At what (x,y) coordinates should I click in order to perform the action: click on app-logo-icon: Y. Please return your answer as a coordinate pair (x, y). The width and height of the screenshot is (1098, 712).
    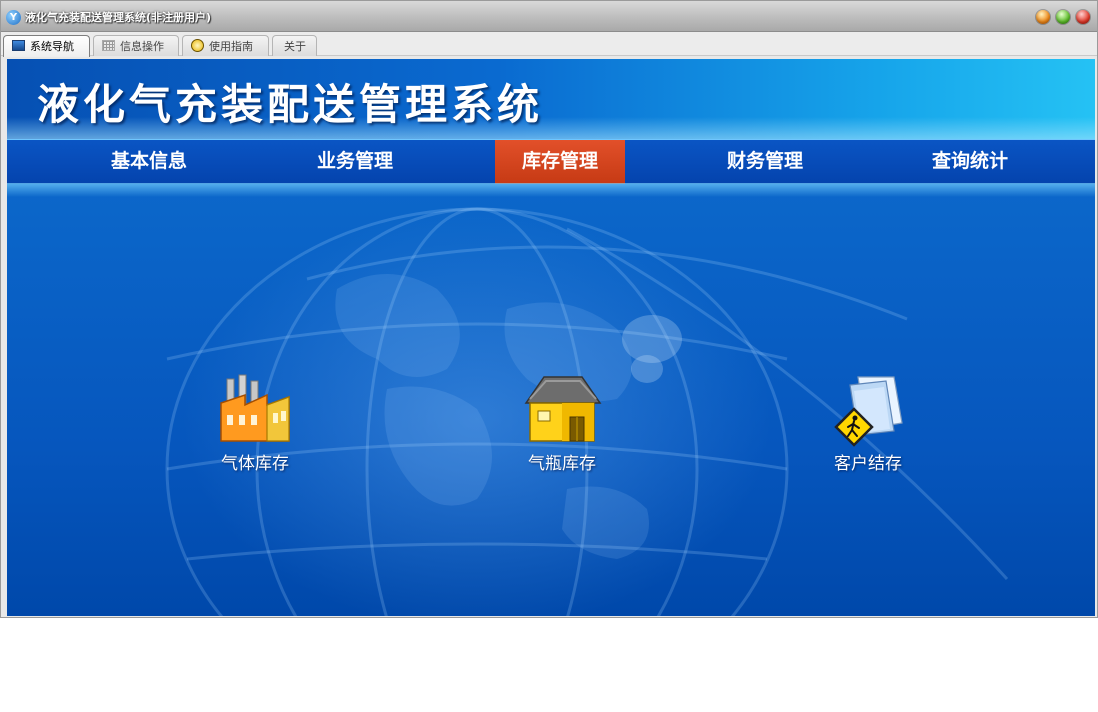
    Looking at the image, I should click on (13, 17).